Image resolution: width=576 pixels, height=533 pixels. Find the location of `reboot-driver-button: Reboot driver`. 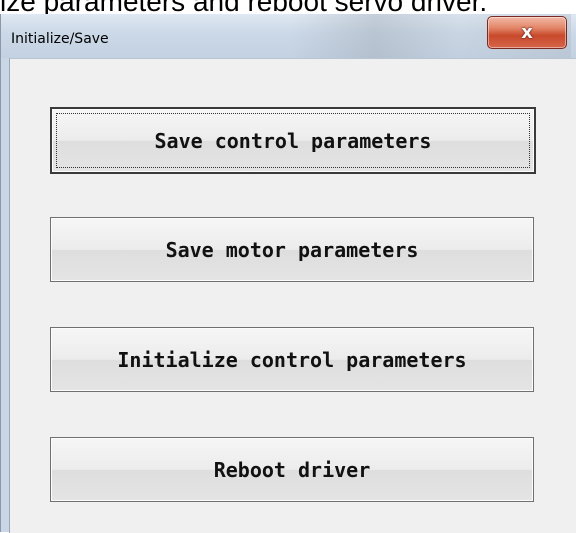

reboot-driver-button: Reboot driver is located at coordinates (292, 469).